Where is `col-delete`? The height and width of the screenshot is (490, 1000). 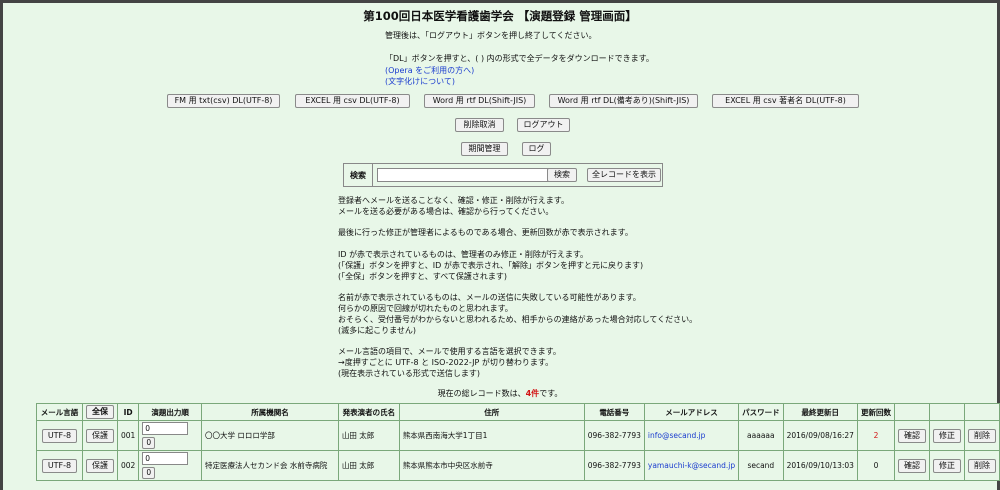
col-delete is located at coordinates (981, 412).